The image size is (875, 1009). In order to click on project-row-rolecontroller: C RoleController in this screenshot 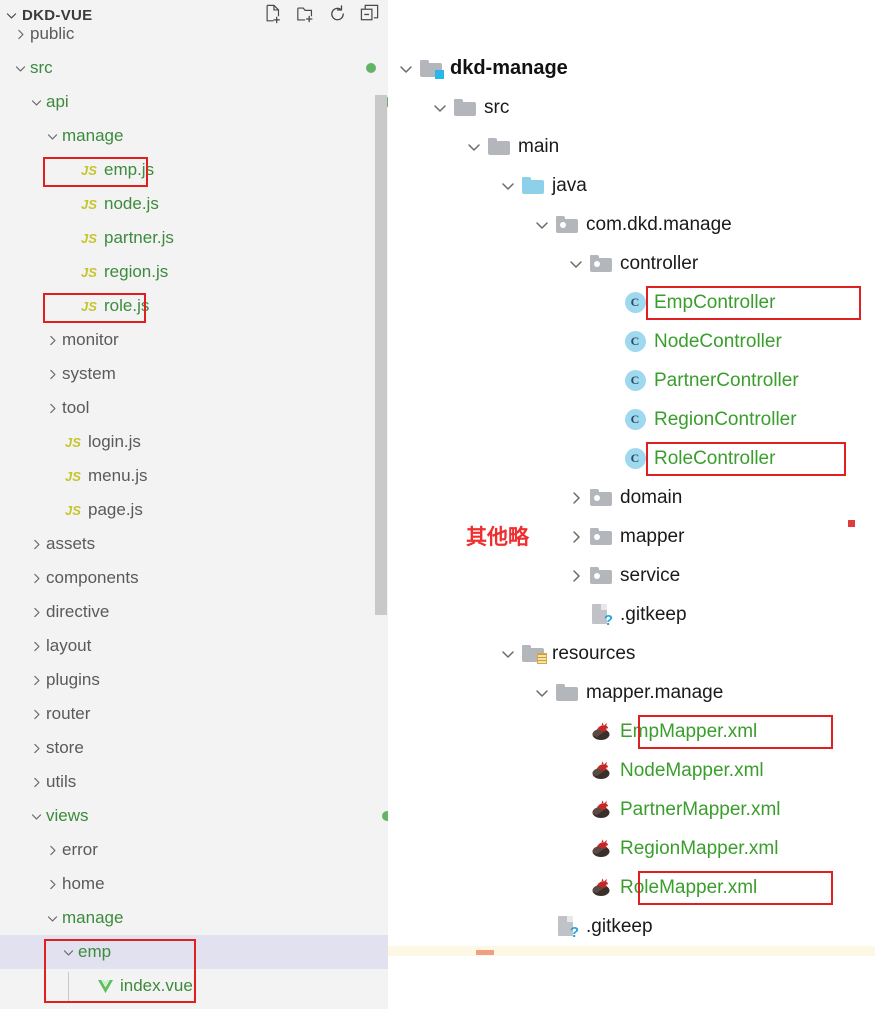, I will do `click(631, 458)`.